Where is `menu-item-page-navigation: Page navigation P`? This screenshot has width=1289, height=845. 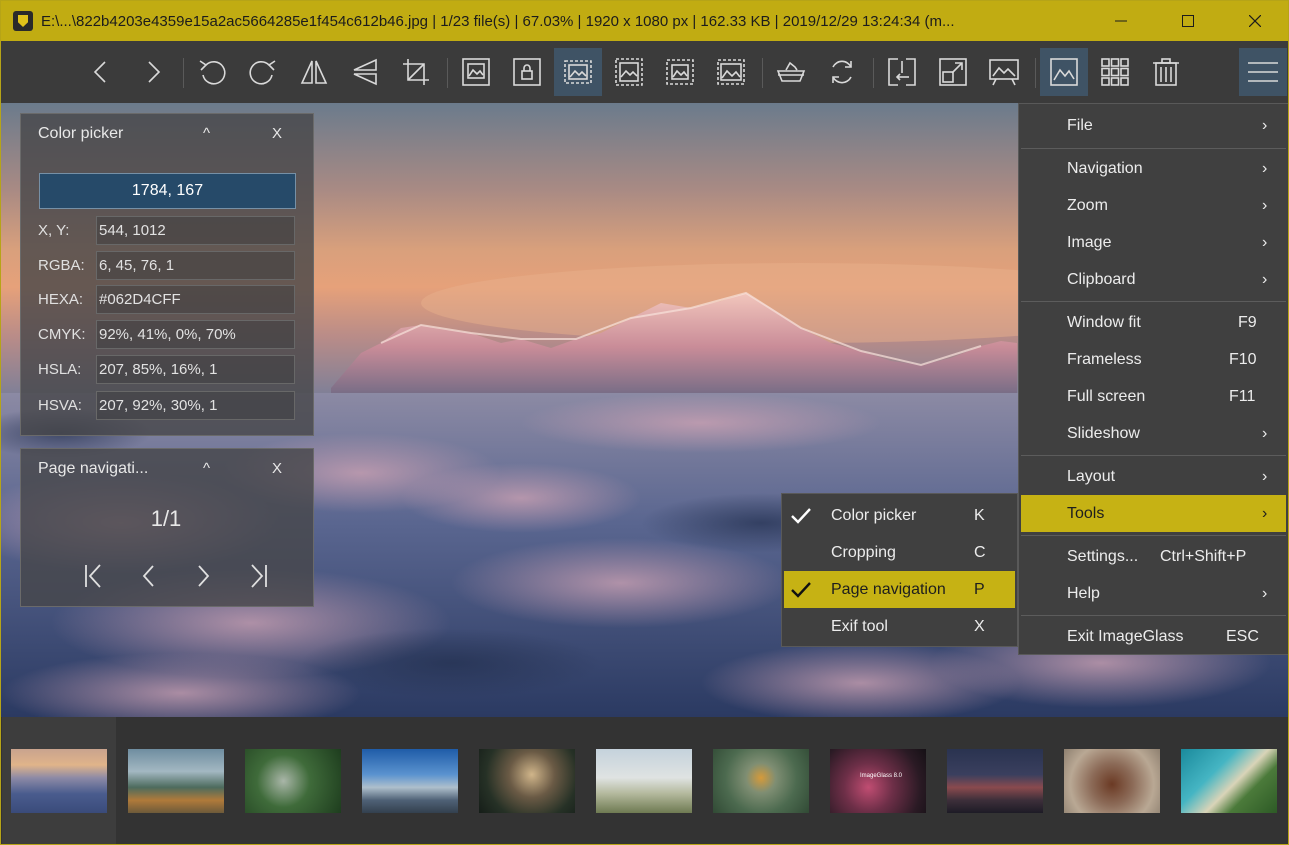 menu-item-page-navigation: Page navigation P is located at coordinates (899, 589).